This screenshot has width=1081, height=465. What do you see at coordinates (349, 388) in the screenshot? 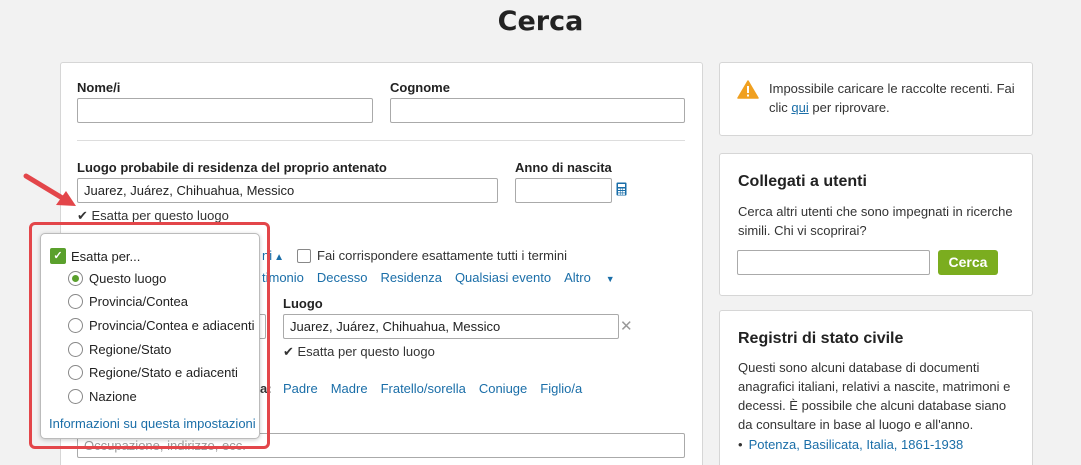
I see `family-link-mother: Madre` at bounding box center [349, 388].